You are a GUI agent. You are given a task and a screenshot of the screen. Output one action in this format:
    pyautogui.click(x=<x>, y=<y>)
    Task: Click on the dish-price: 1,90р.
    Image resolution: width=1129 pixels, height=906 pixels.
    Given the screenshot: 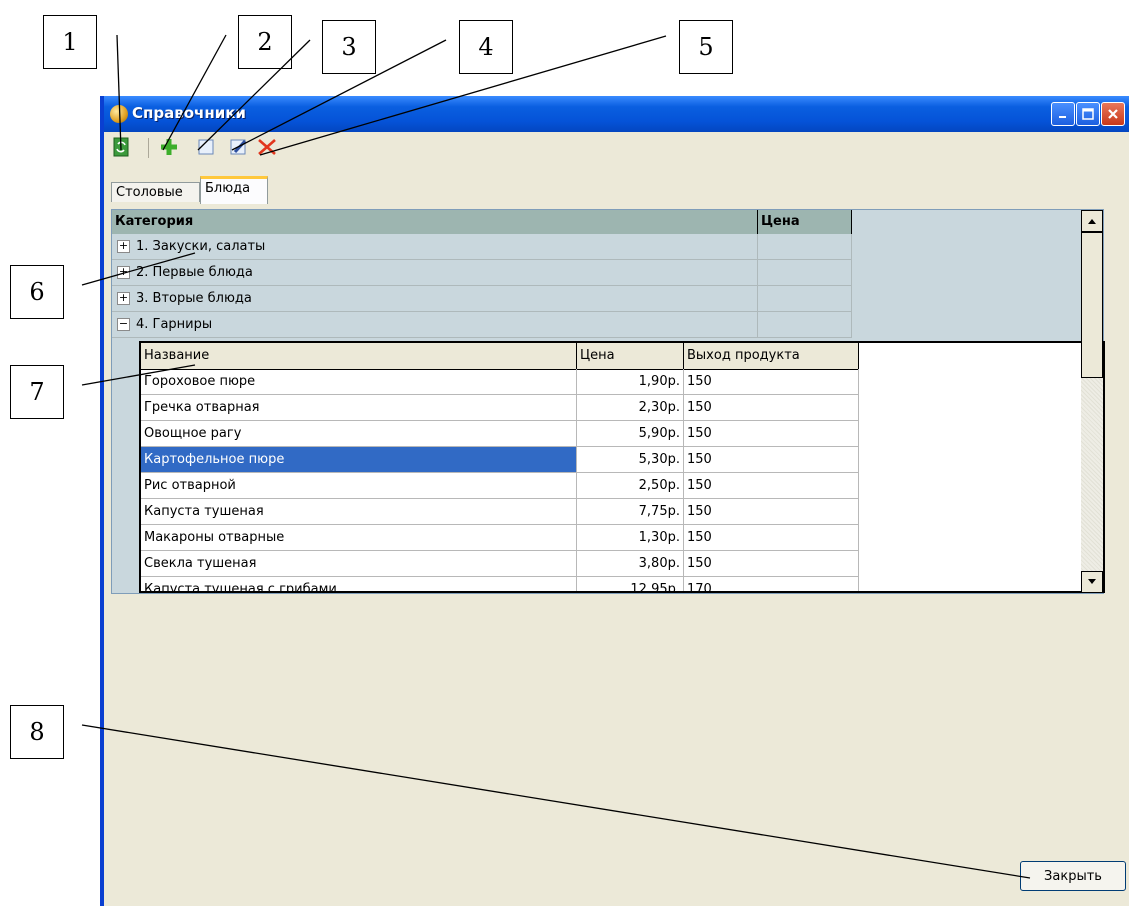 What is the action you would take?
    pyautogui.click(x=630, y=382)
    